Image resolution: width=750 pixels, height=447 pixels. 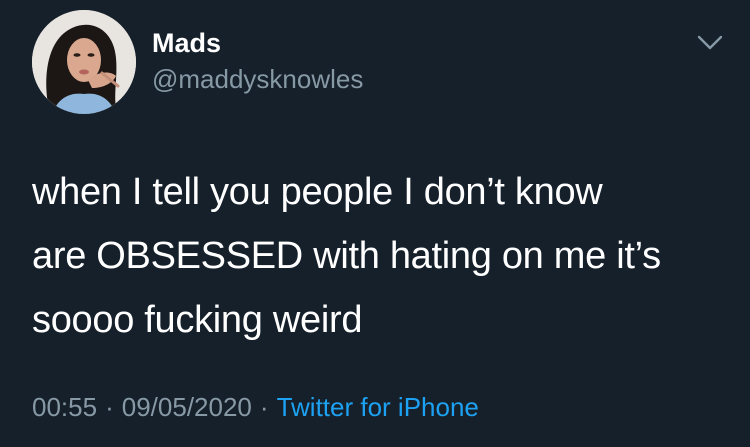 I want to click on tweet-time: 00:55, so click(x=64, y=407).